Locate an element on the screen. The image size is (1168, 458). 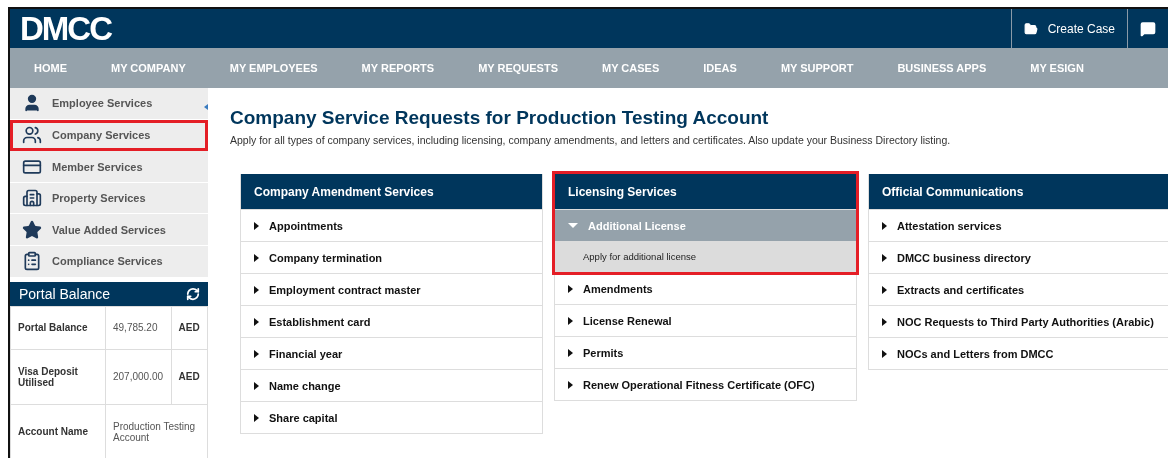
sidebar-label: Value Added Services is located at coordinates (109, 229).